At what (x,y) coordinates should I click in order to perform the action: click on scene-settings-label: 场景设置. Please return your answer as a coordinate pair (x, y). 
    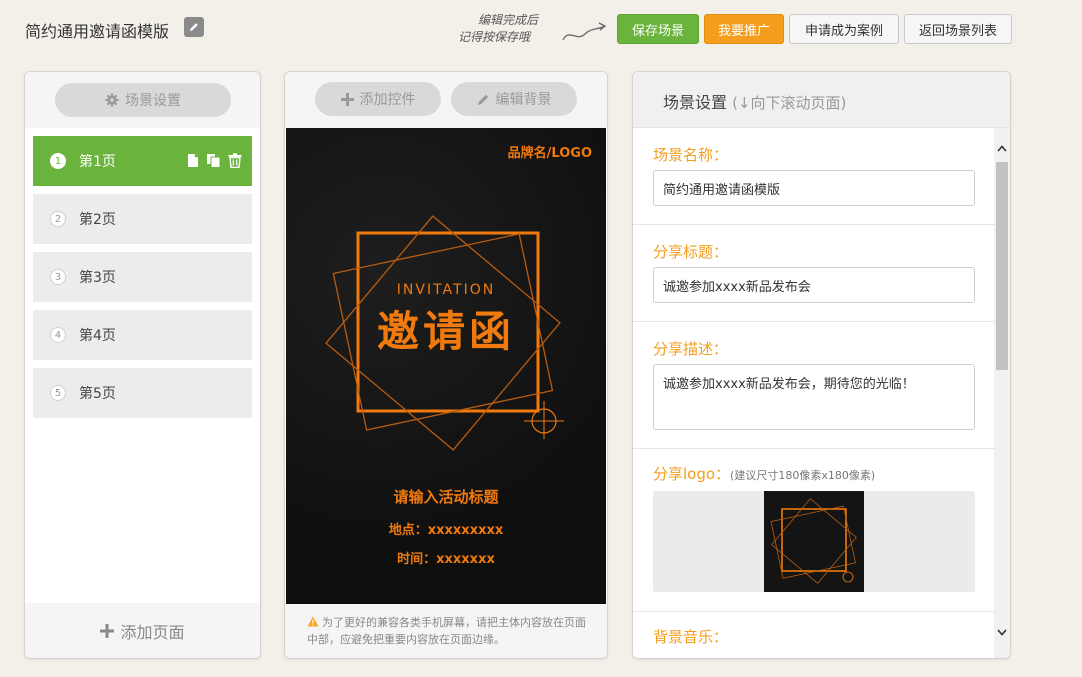
    Looking at the image, I should click on (153, 101).